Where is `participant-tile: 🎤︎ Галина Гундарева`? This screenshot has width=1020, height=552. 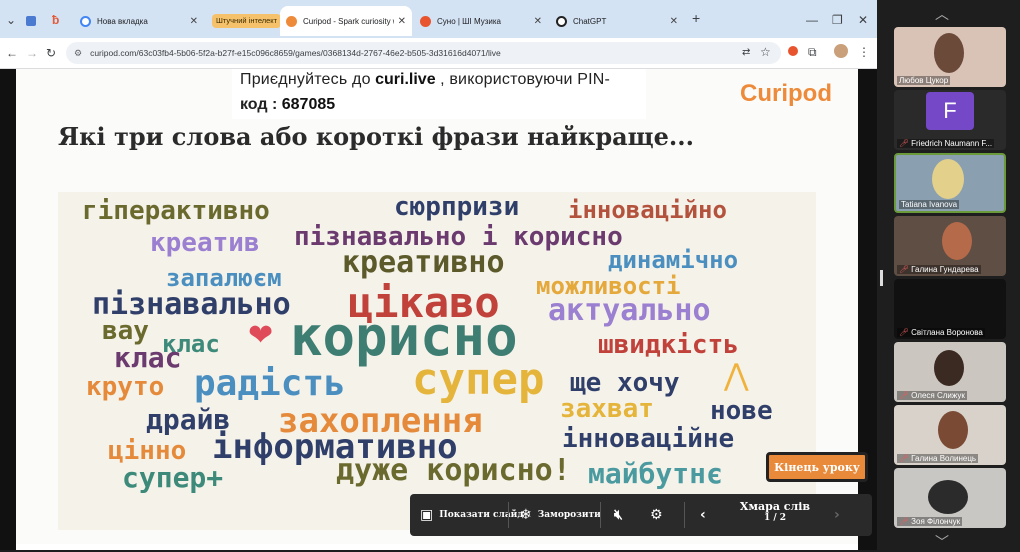
participant-tile: 🎤︎ Галина Гундарева is located at coordinates (950, 246).